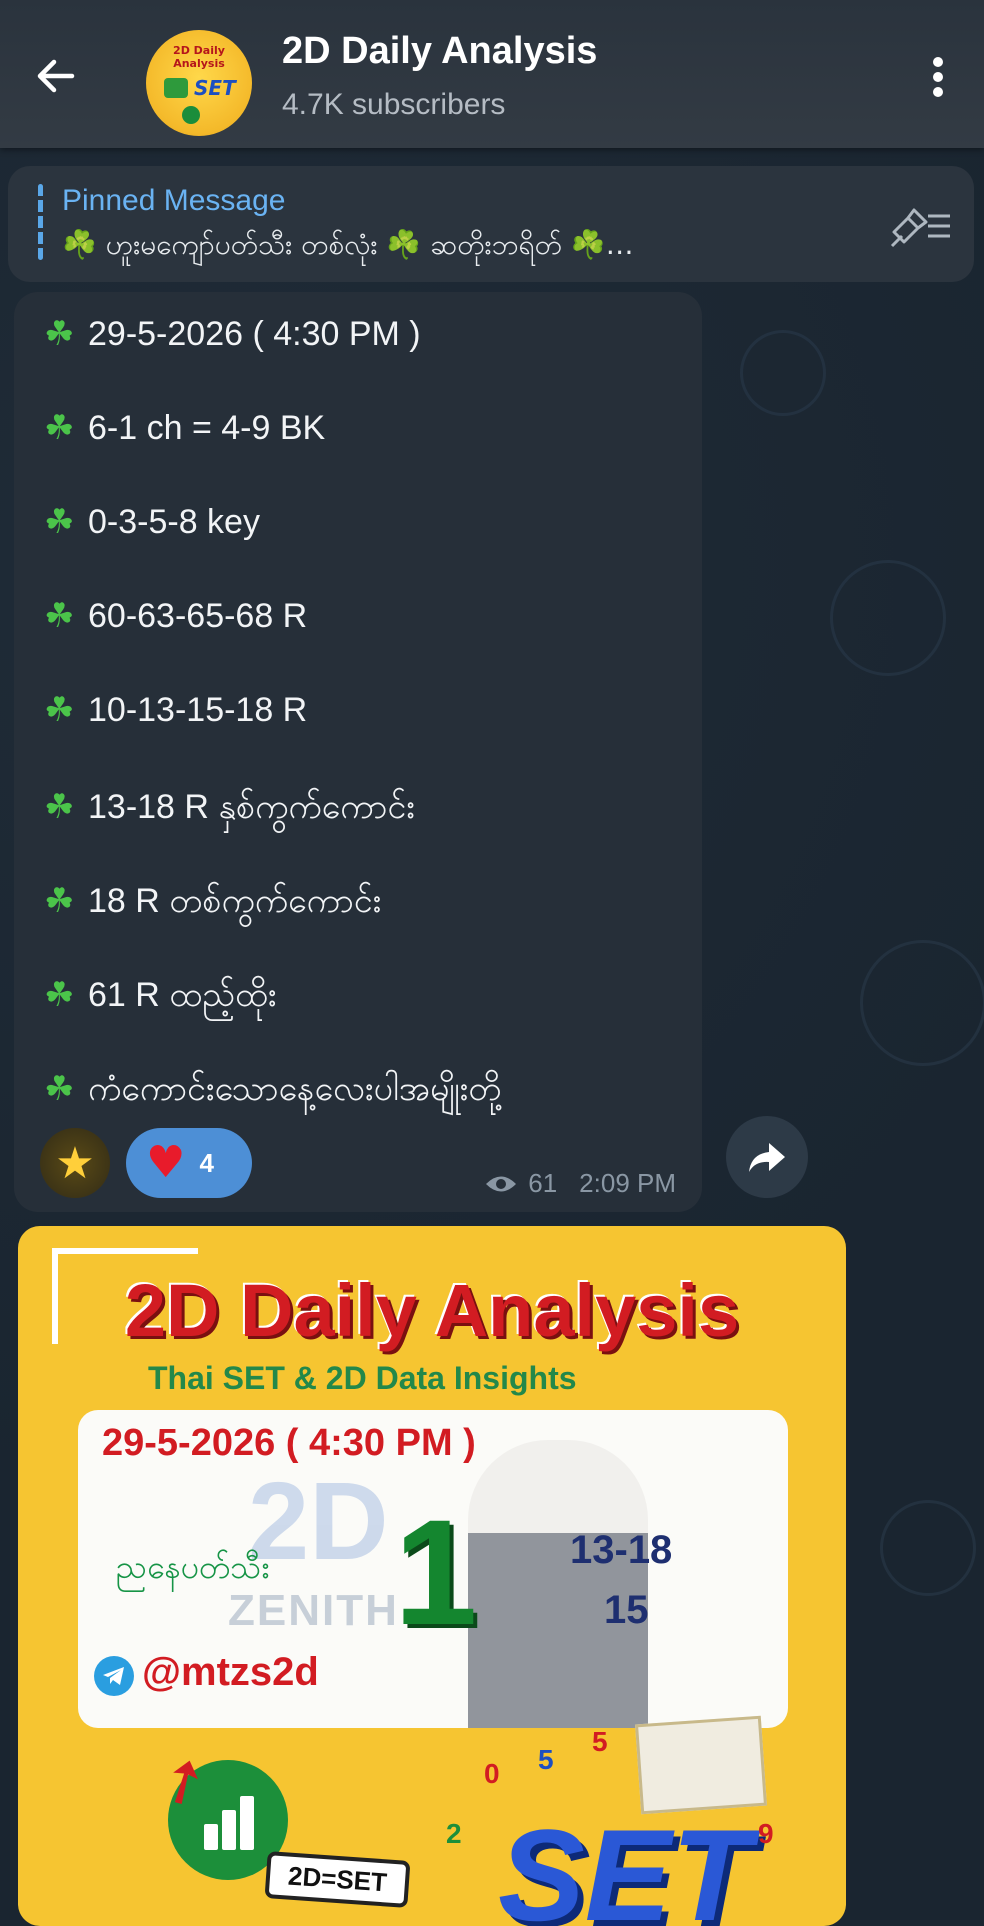  What do you see at coordinates (215, 88) in the screenshot?
I see `avatar-set: SET` at bounding box center [215, 88].